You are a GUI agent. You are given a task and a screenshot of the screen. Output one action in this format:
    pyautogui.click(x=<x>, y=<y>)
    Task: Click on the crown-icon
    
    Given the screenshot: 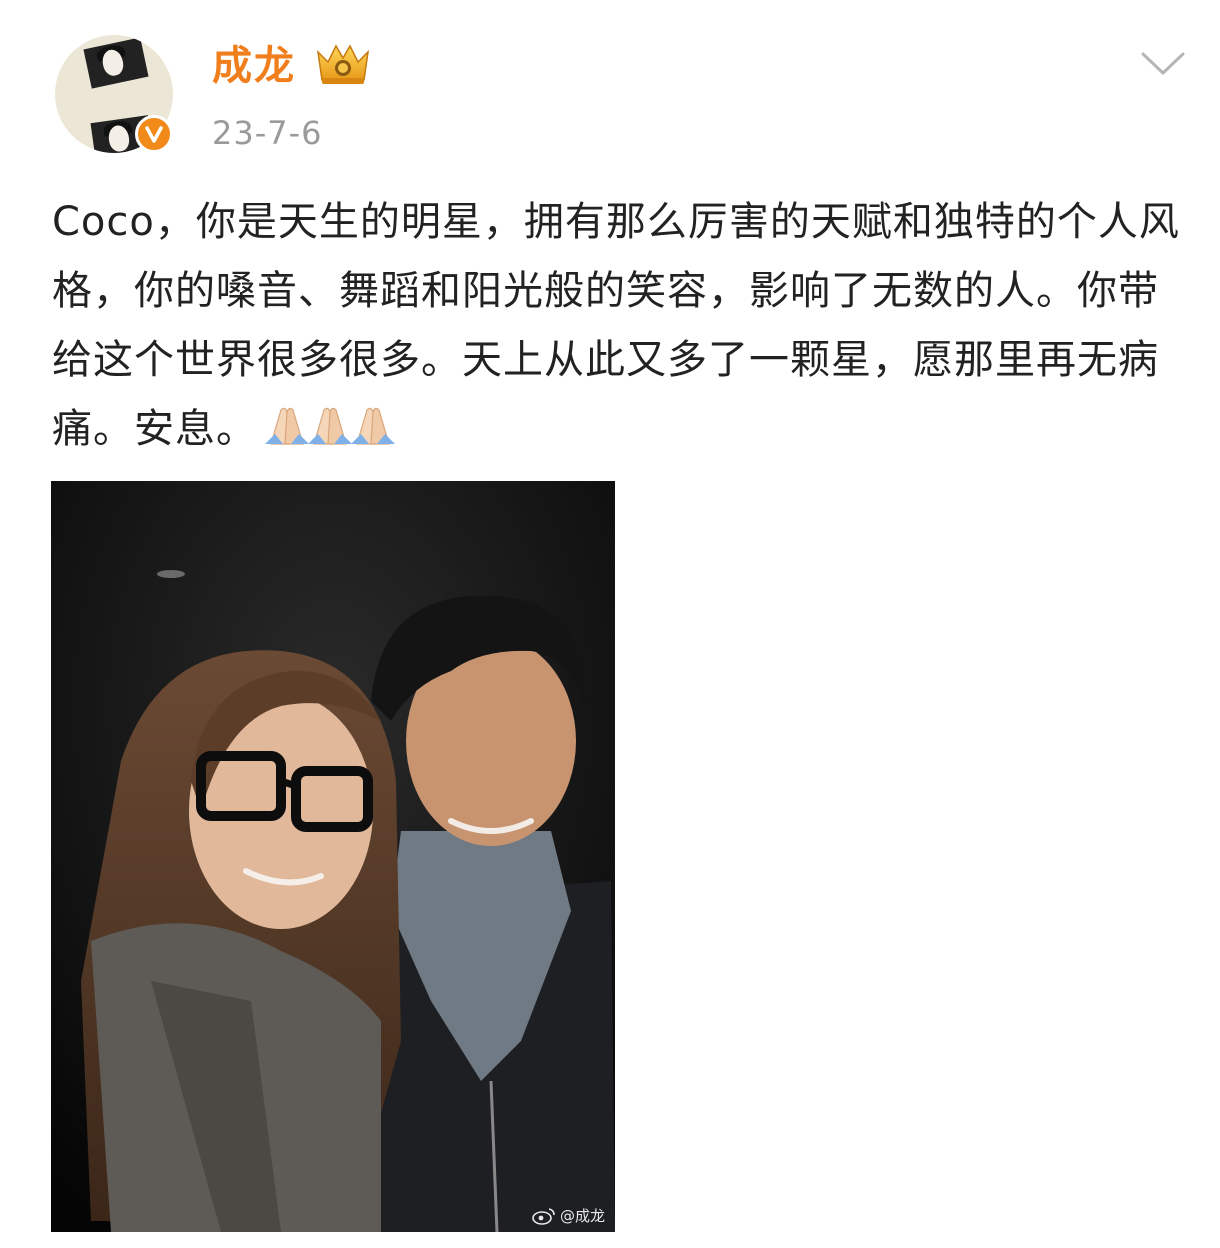 What is the action you would take?
    pyautogui.click(x=343, y=64)
    